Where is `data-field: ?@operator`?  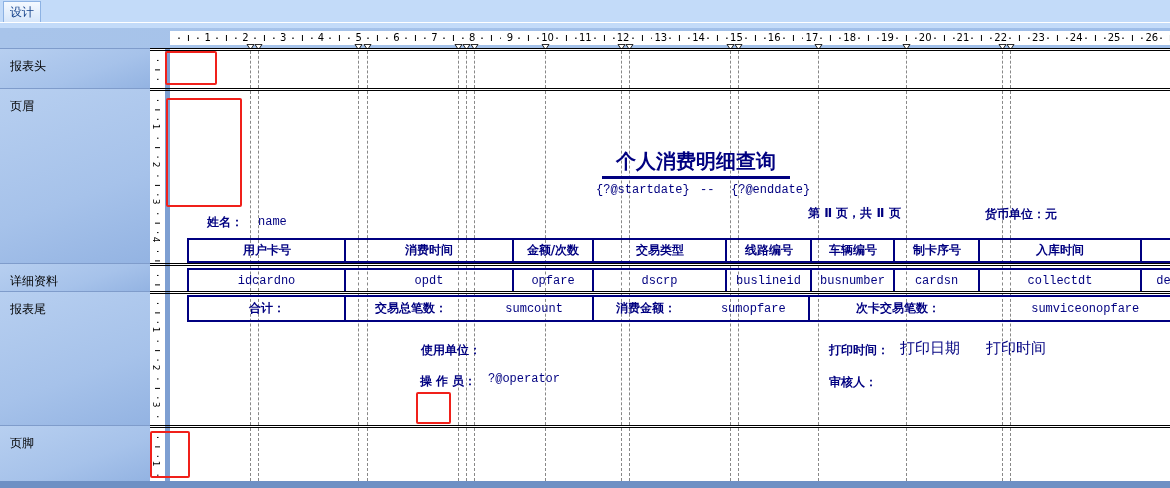 data-field: ?@operator is located at coordinates (524, 379).